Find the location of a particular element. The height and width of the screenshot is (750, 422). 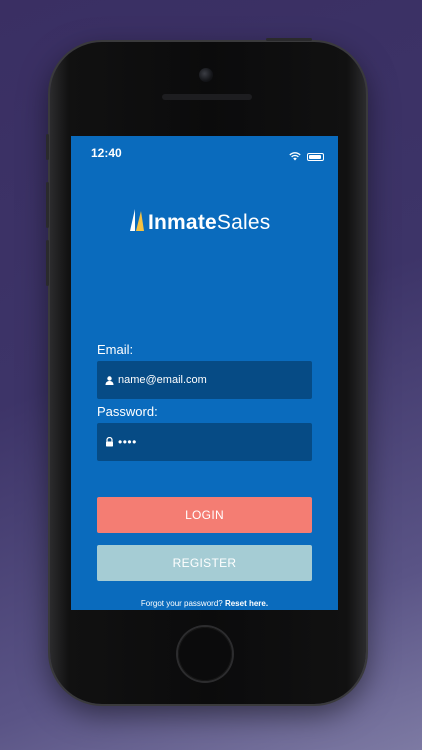

password-field: •••• is located at coordinates (204, 442).